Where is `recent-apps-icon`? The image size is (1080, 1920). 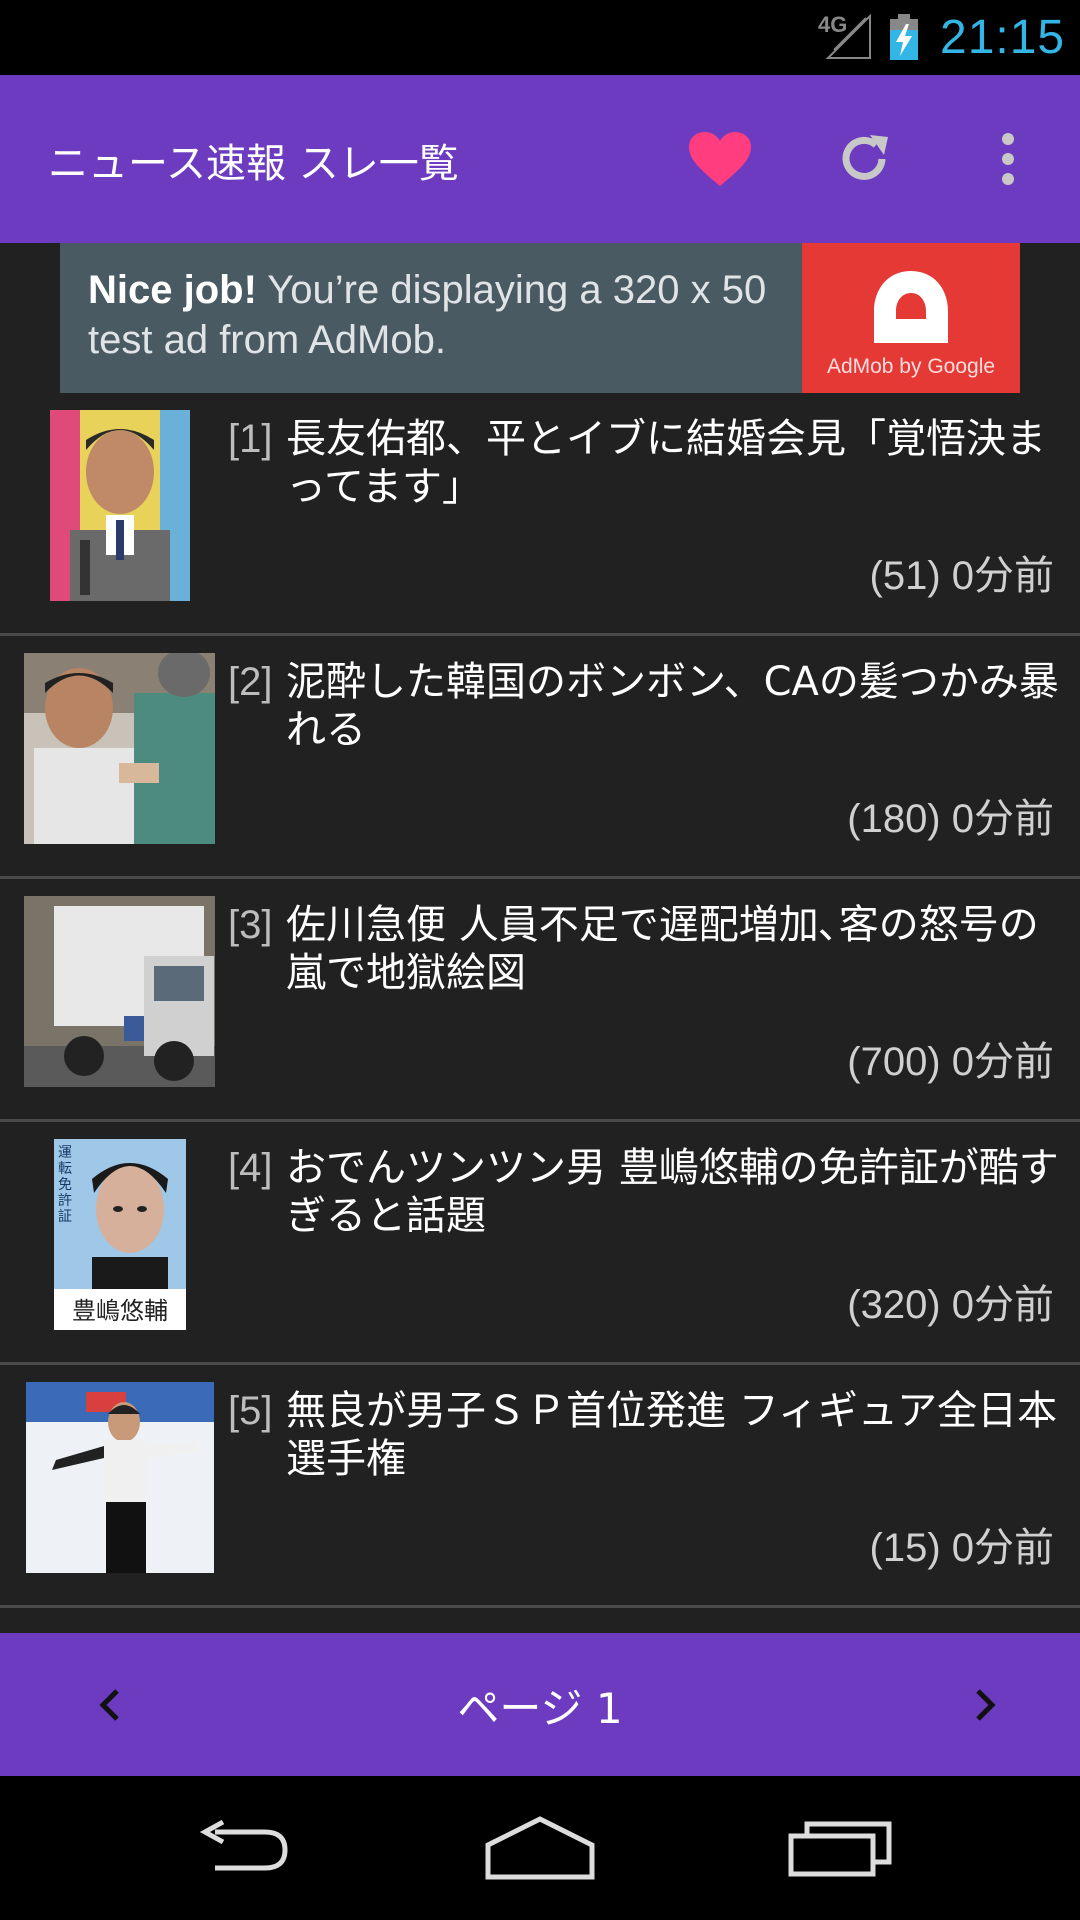 recent-apps-icon is located at coordinates (840, 1849).